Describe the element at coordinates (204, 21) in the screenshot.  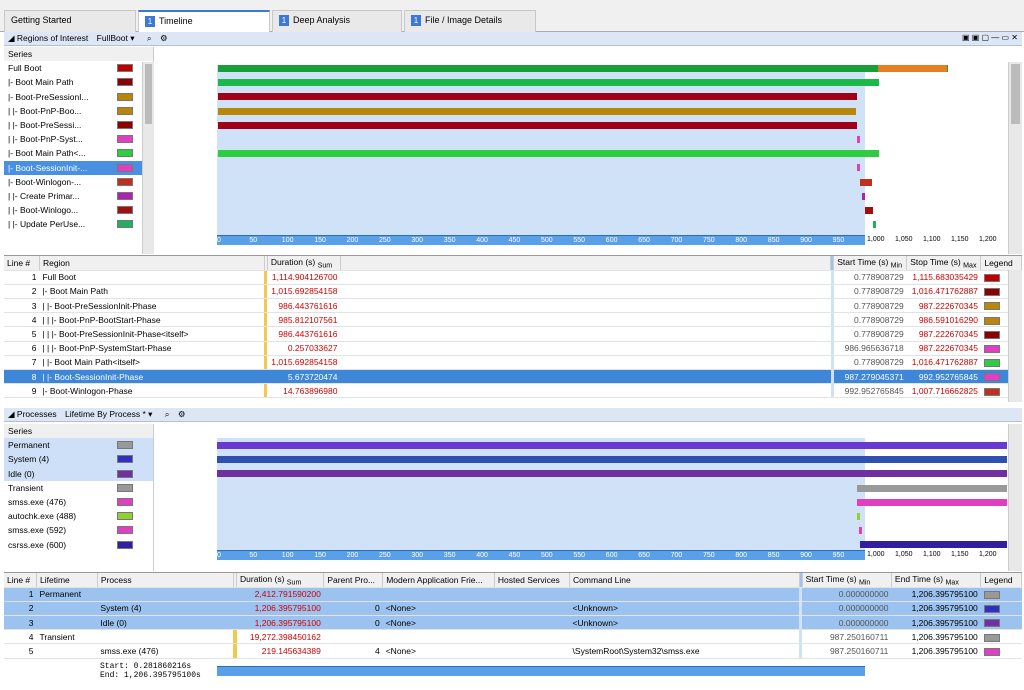
I see `tab-timeline: 1 Timeline` at that location.